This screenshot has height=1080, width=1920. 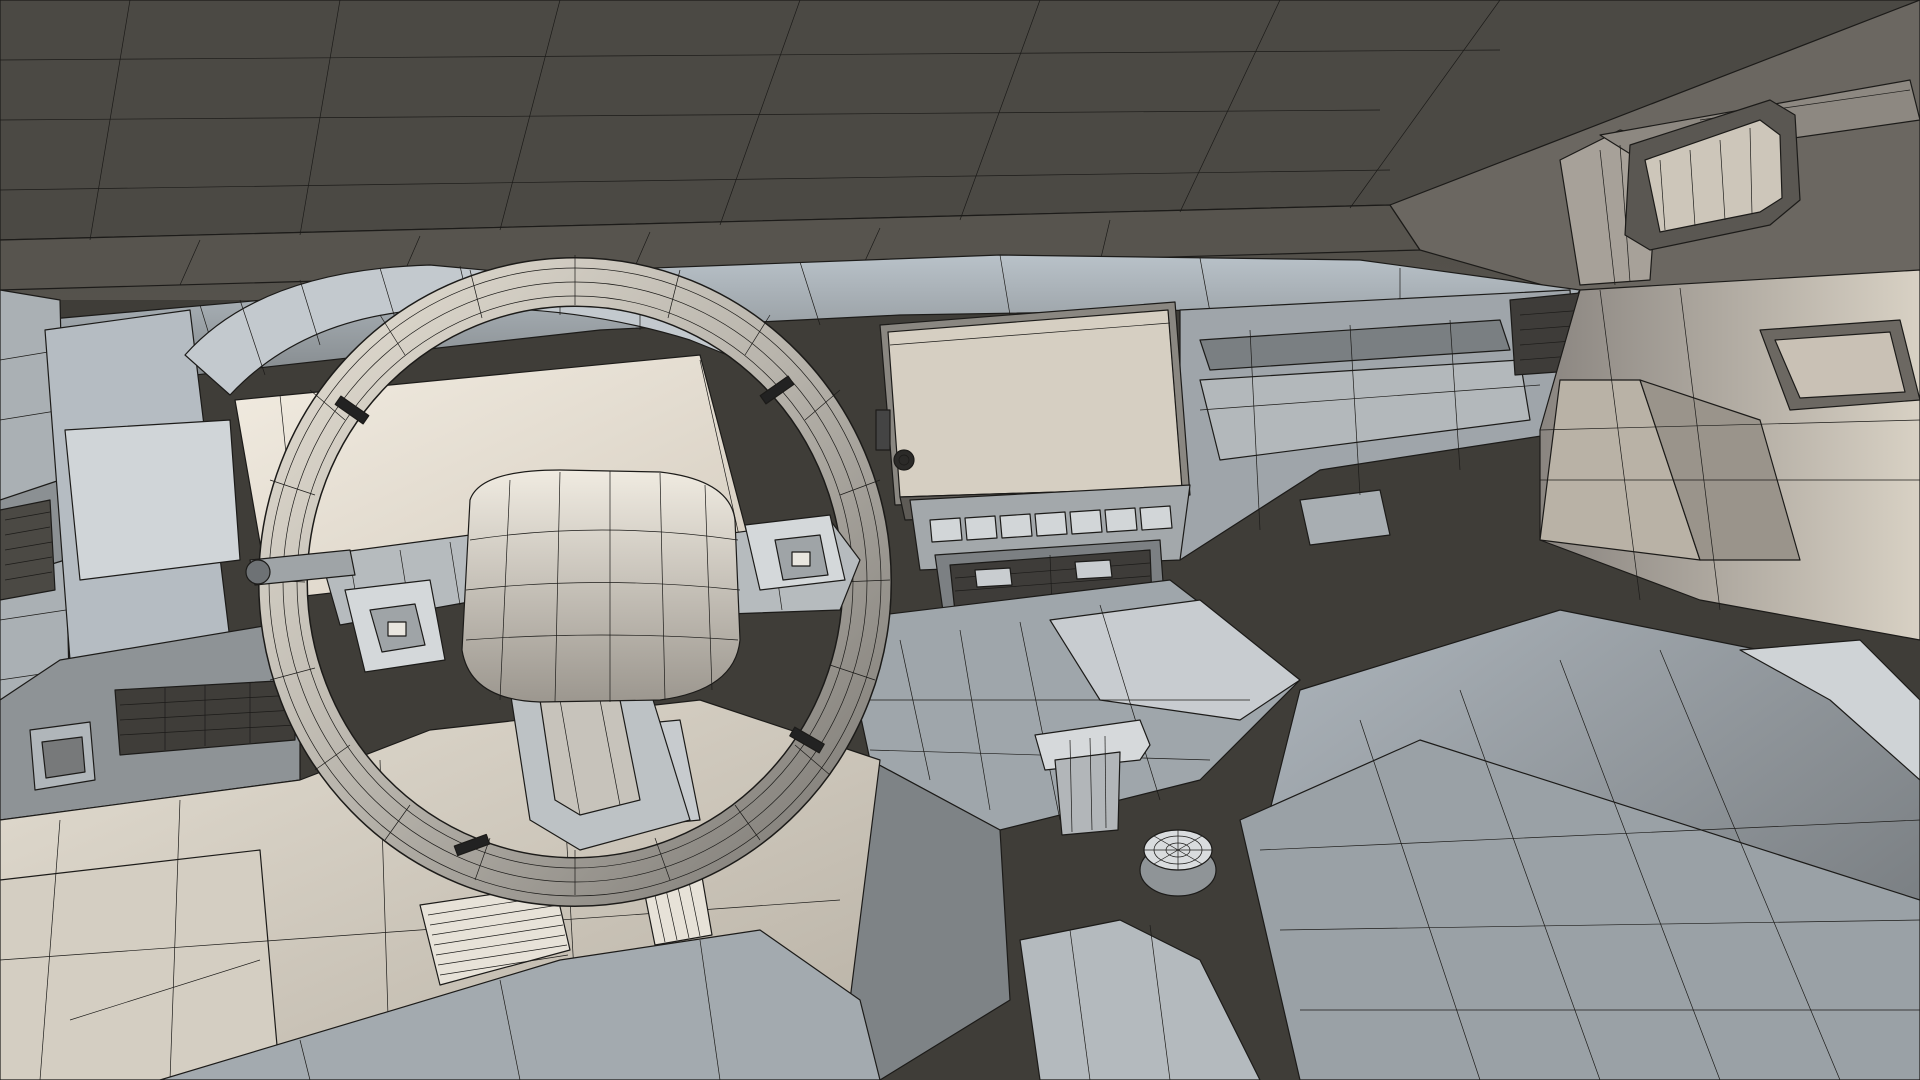 I want to click on steering-wheel-hub, so click(x=601, y=586).